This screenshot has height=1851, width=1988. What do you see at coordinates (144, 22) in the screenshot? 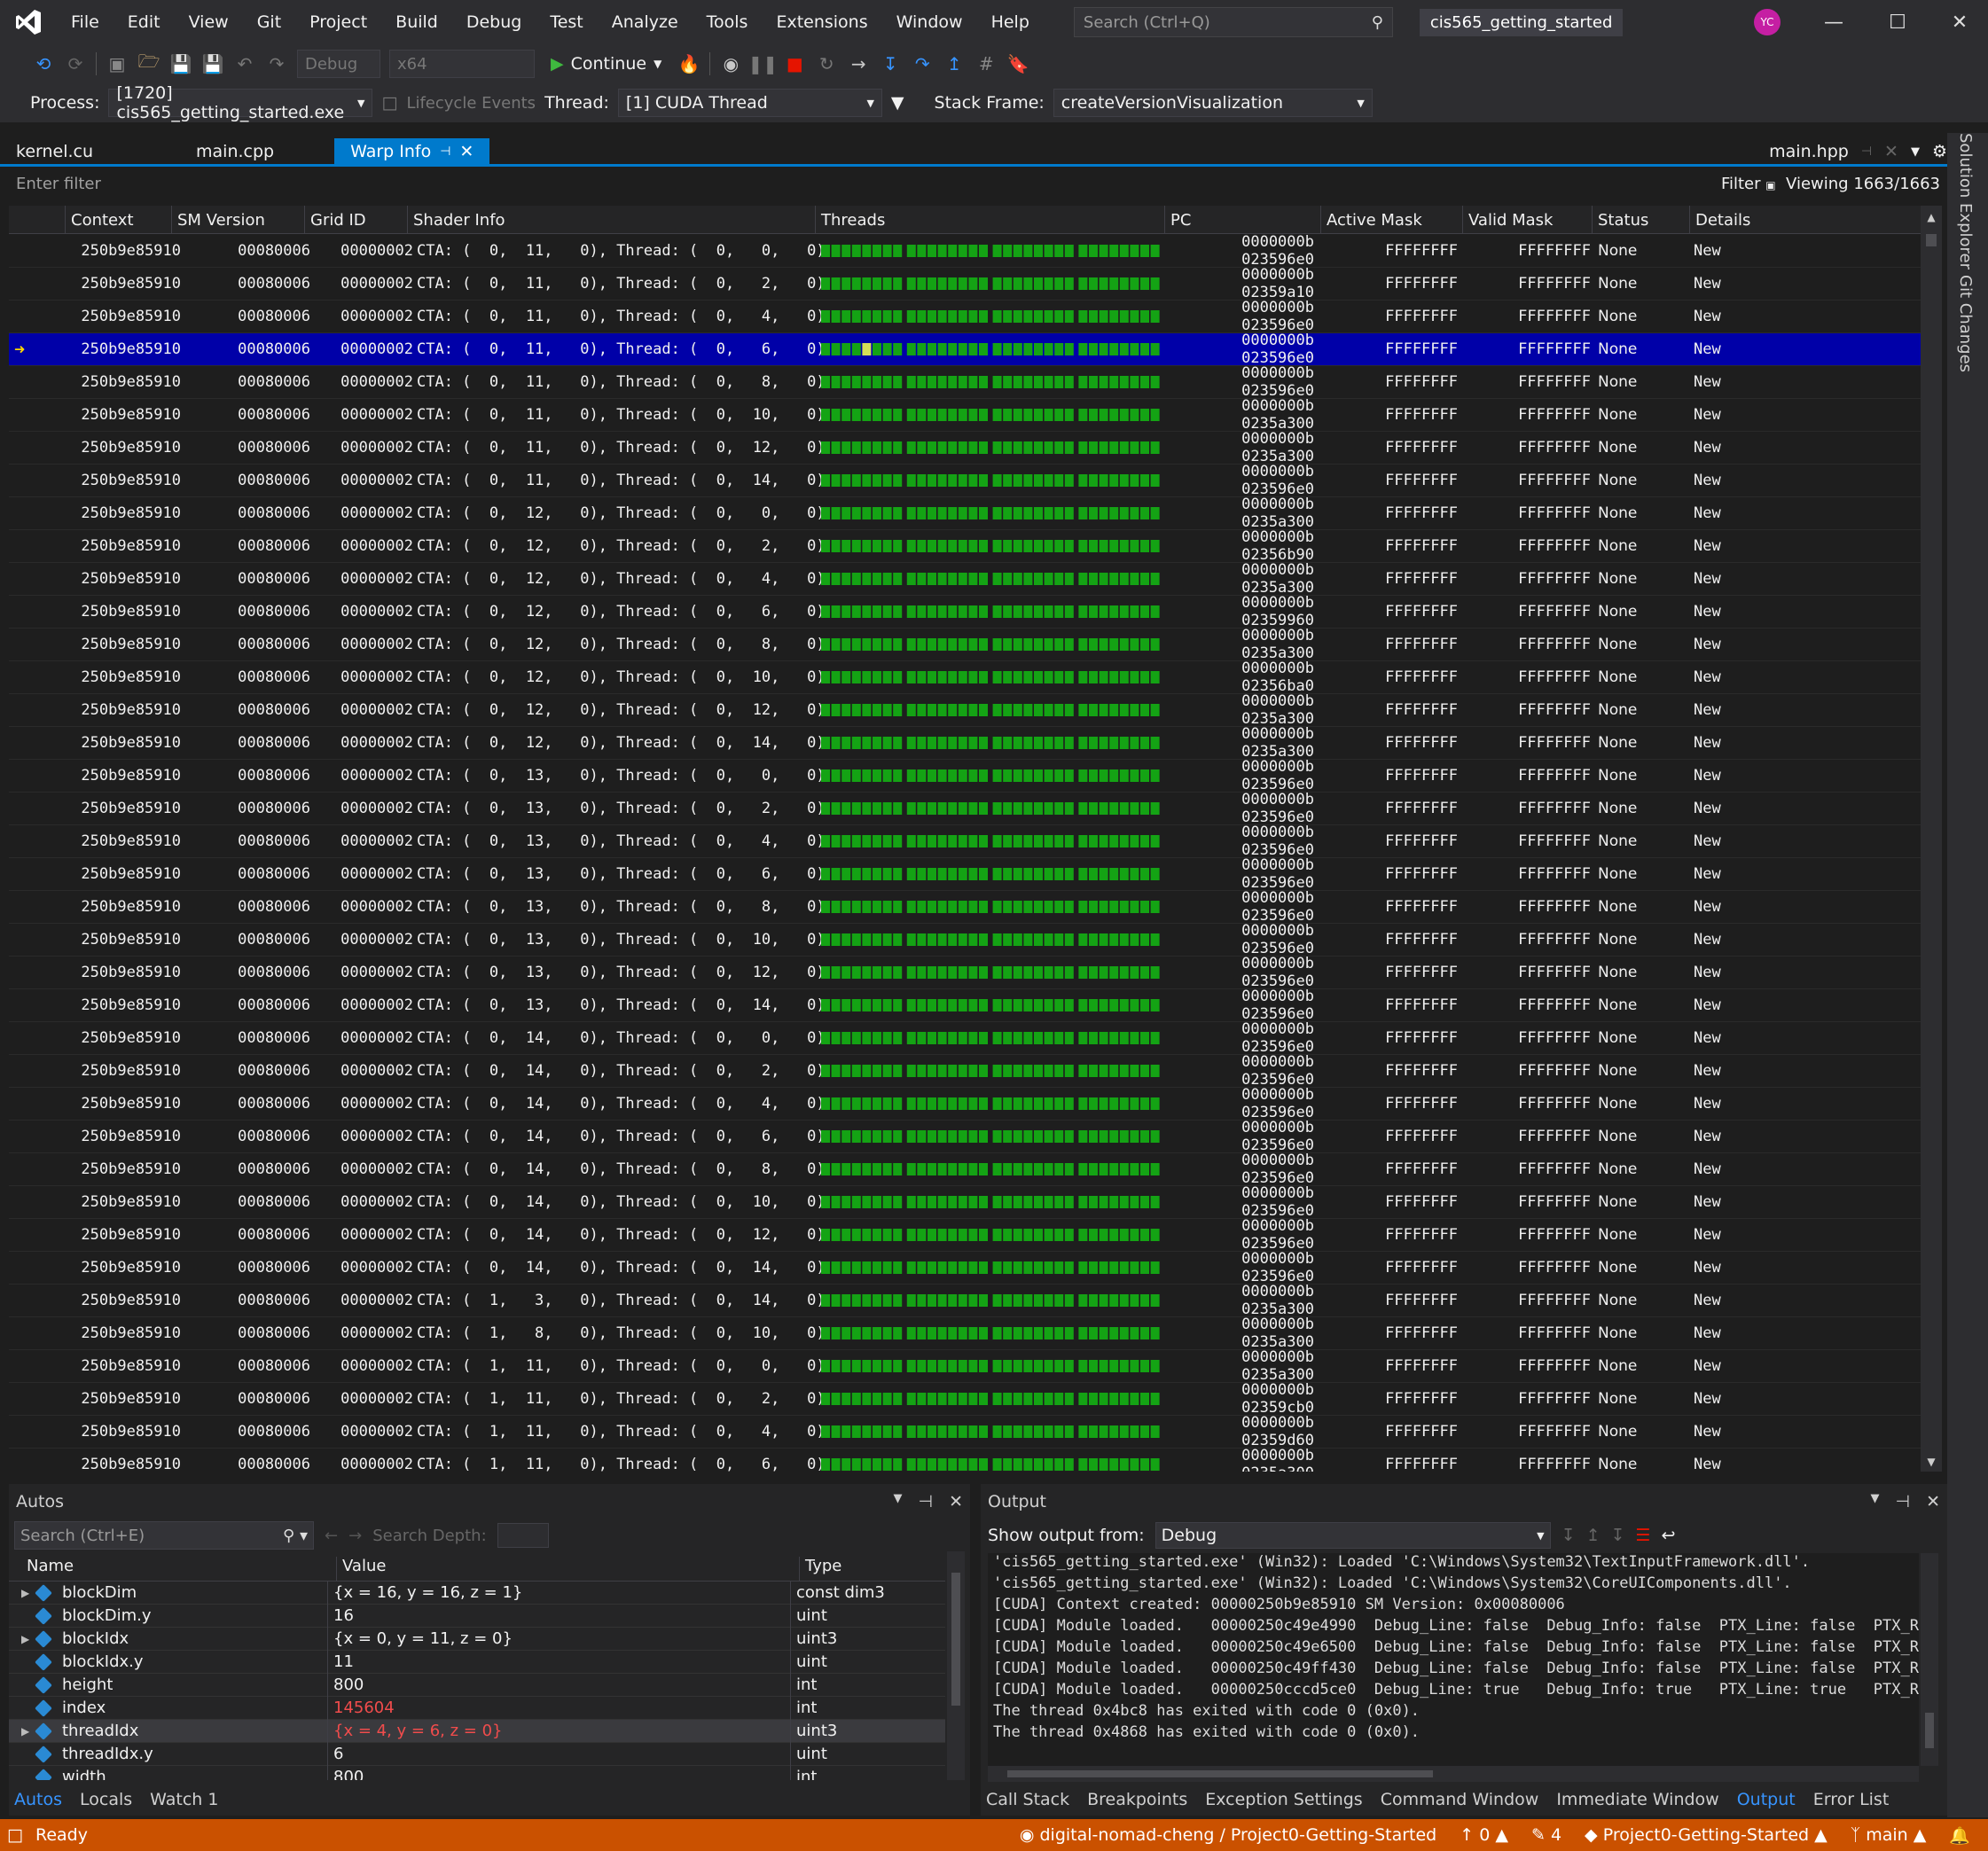
I see `menu-edit: Edit` at bounding box center [144, 22].